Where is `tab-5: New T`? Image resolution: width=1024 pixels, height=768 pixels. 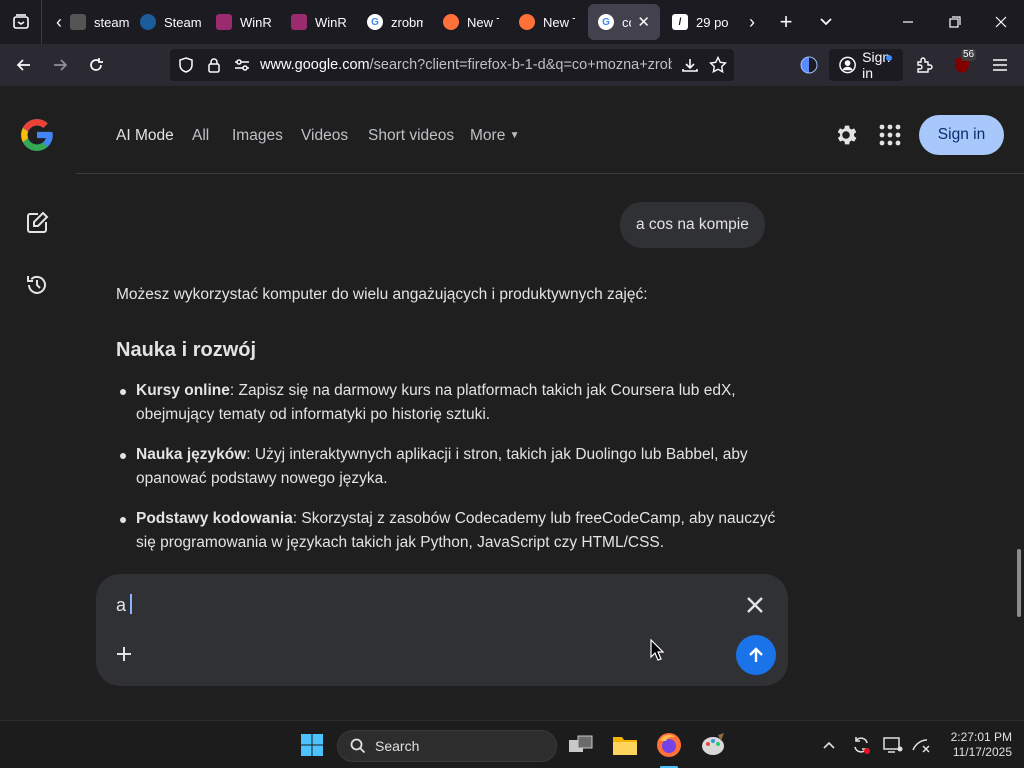
tab-5: New T is located at coordinates (471, 22).